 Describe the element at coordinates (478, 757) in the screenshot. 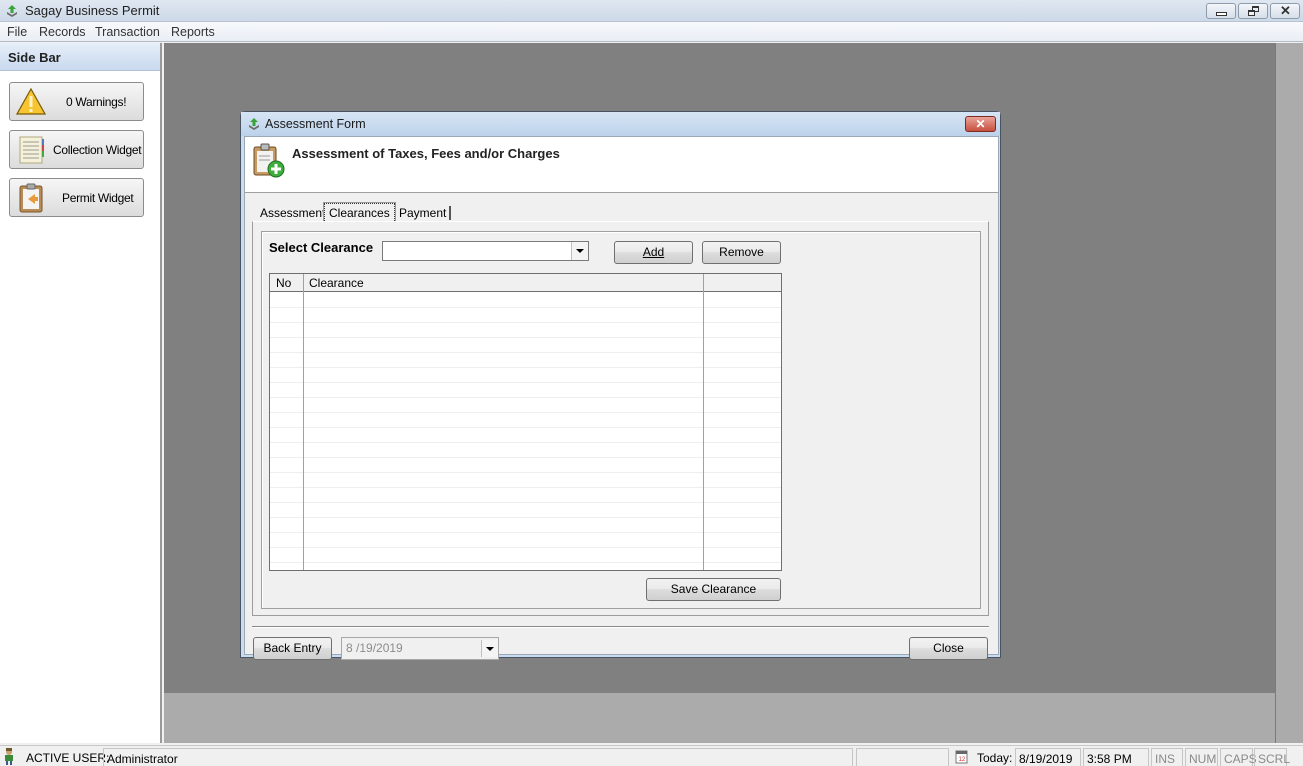

I see `active-user-value: Administrator` at that location.